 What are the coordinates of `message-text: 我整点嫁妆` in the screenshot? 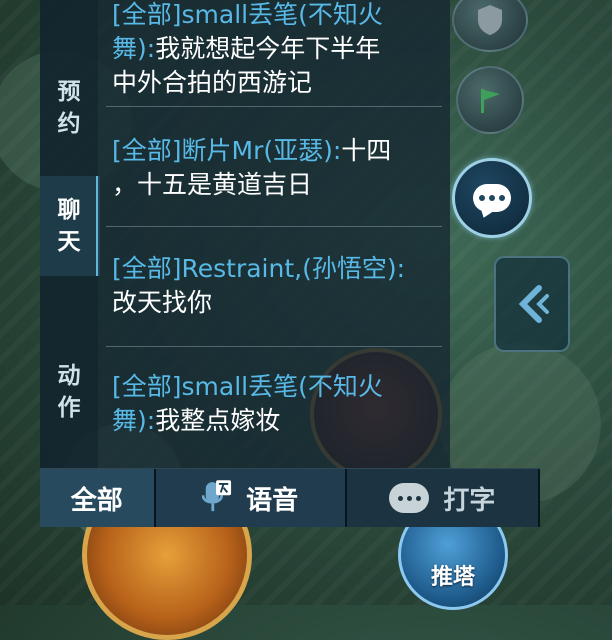 It's located at (218, 420).